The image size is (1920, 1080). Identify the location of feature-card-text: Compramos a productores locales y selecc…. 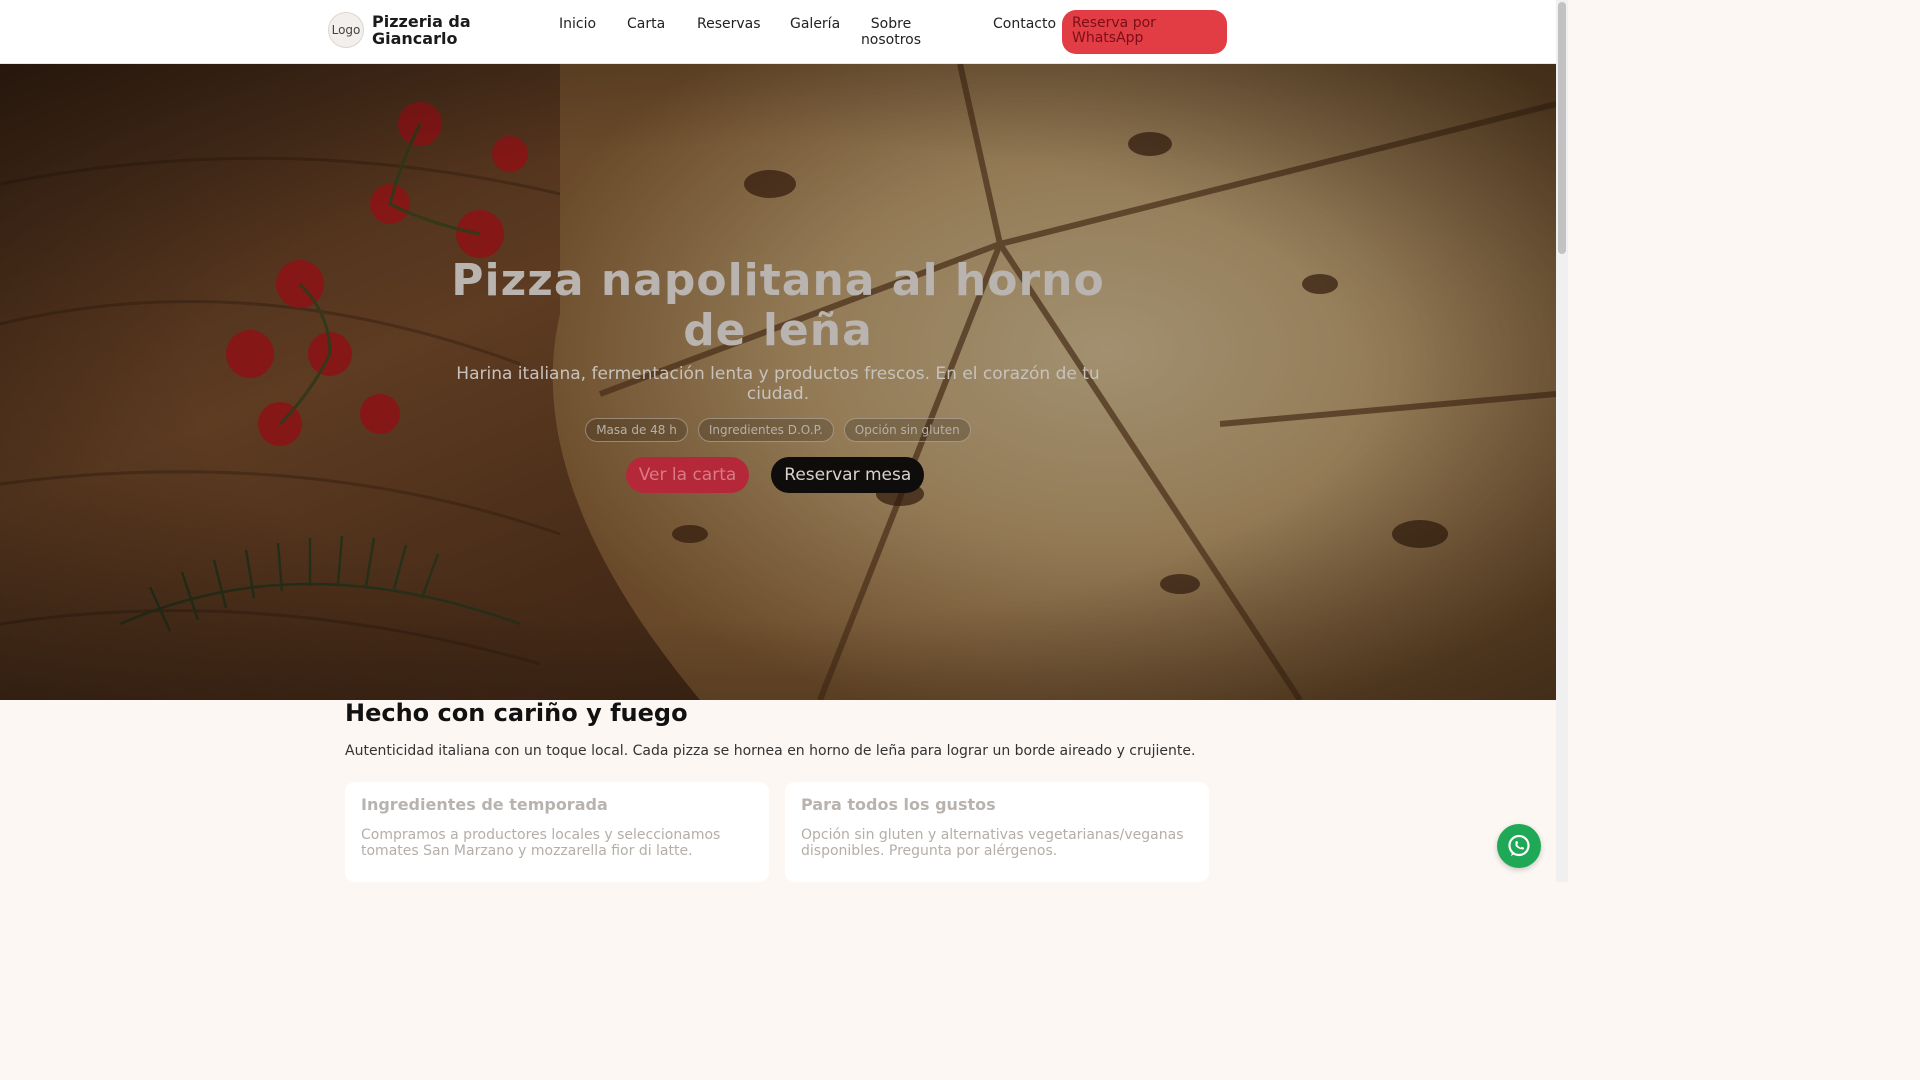
(541, 843).